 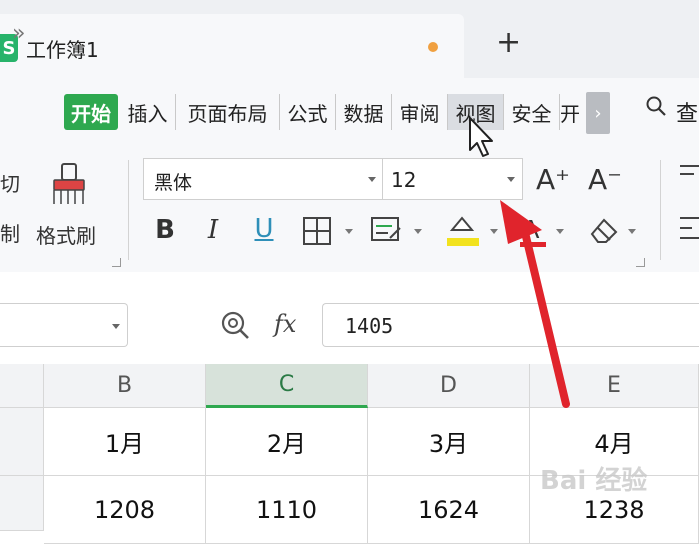 I want to click on watermark: Bai 经验, so click(x=594, y=481).